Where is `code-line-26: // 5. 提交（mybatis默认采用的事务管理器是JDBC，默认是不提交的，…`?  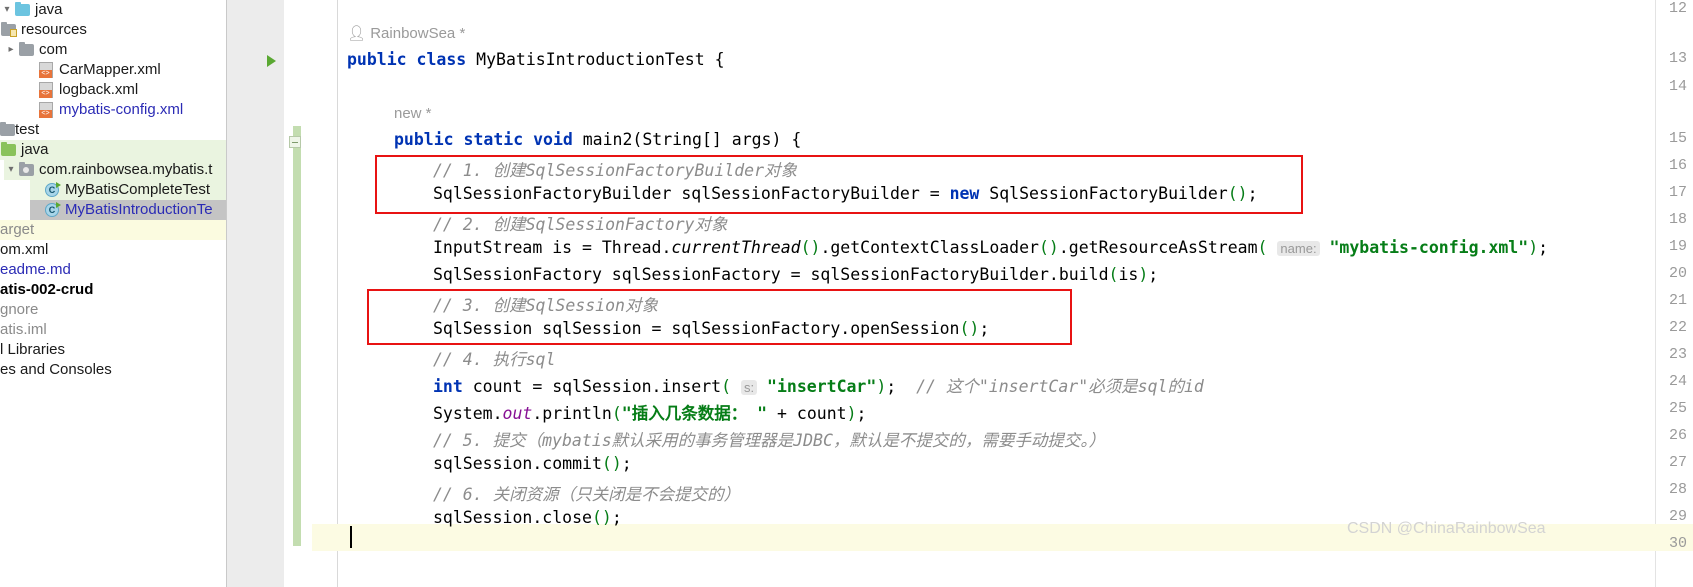
code-line-26: // 5. 提交（mybatis默认采用的事务管理器是JDBC，默认是不提交的，… is located at coordinates (769, 439).